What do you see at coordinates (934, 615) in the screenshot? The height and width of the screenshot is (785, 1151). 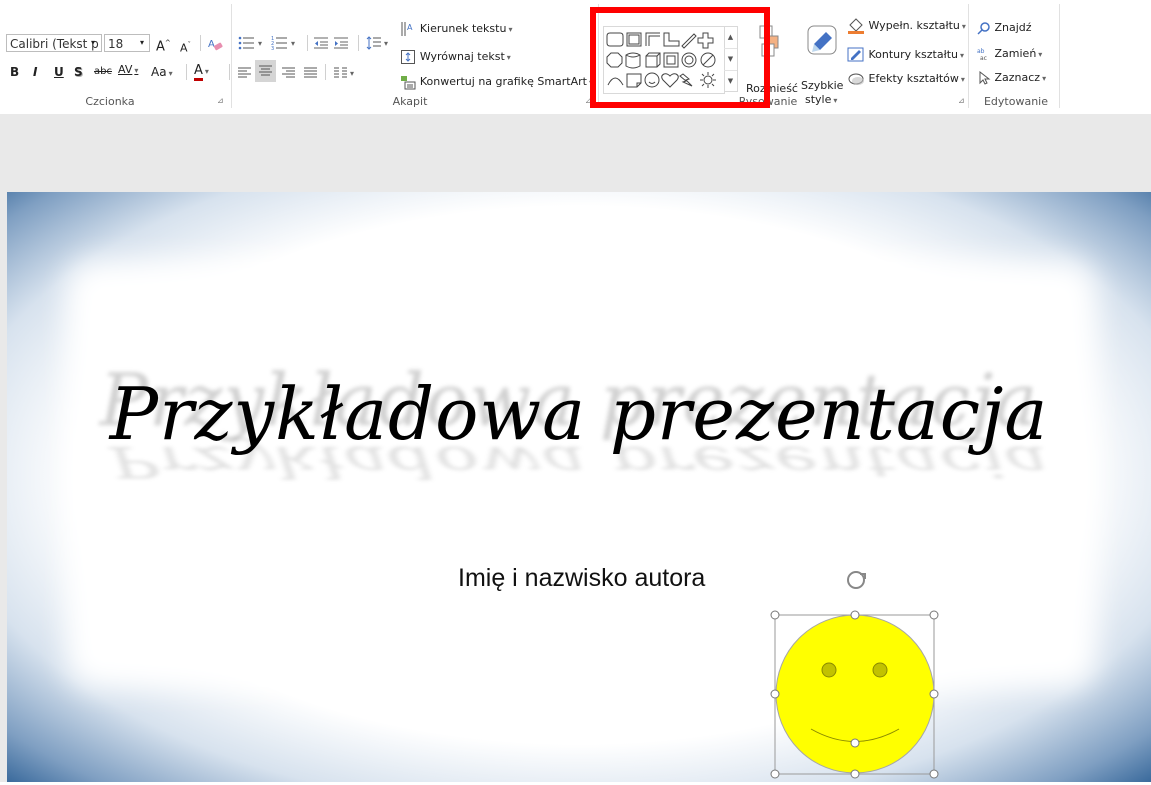 I see `resize-handle-ne` at bounding box center [934, 615].